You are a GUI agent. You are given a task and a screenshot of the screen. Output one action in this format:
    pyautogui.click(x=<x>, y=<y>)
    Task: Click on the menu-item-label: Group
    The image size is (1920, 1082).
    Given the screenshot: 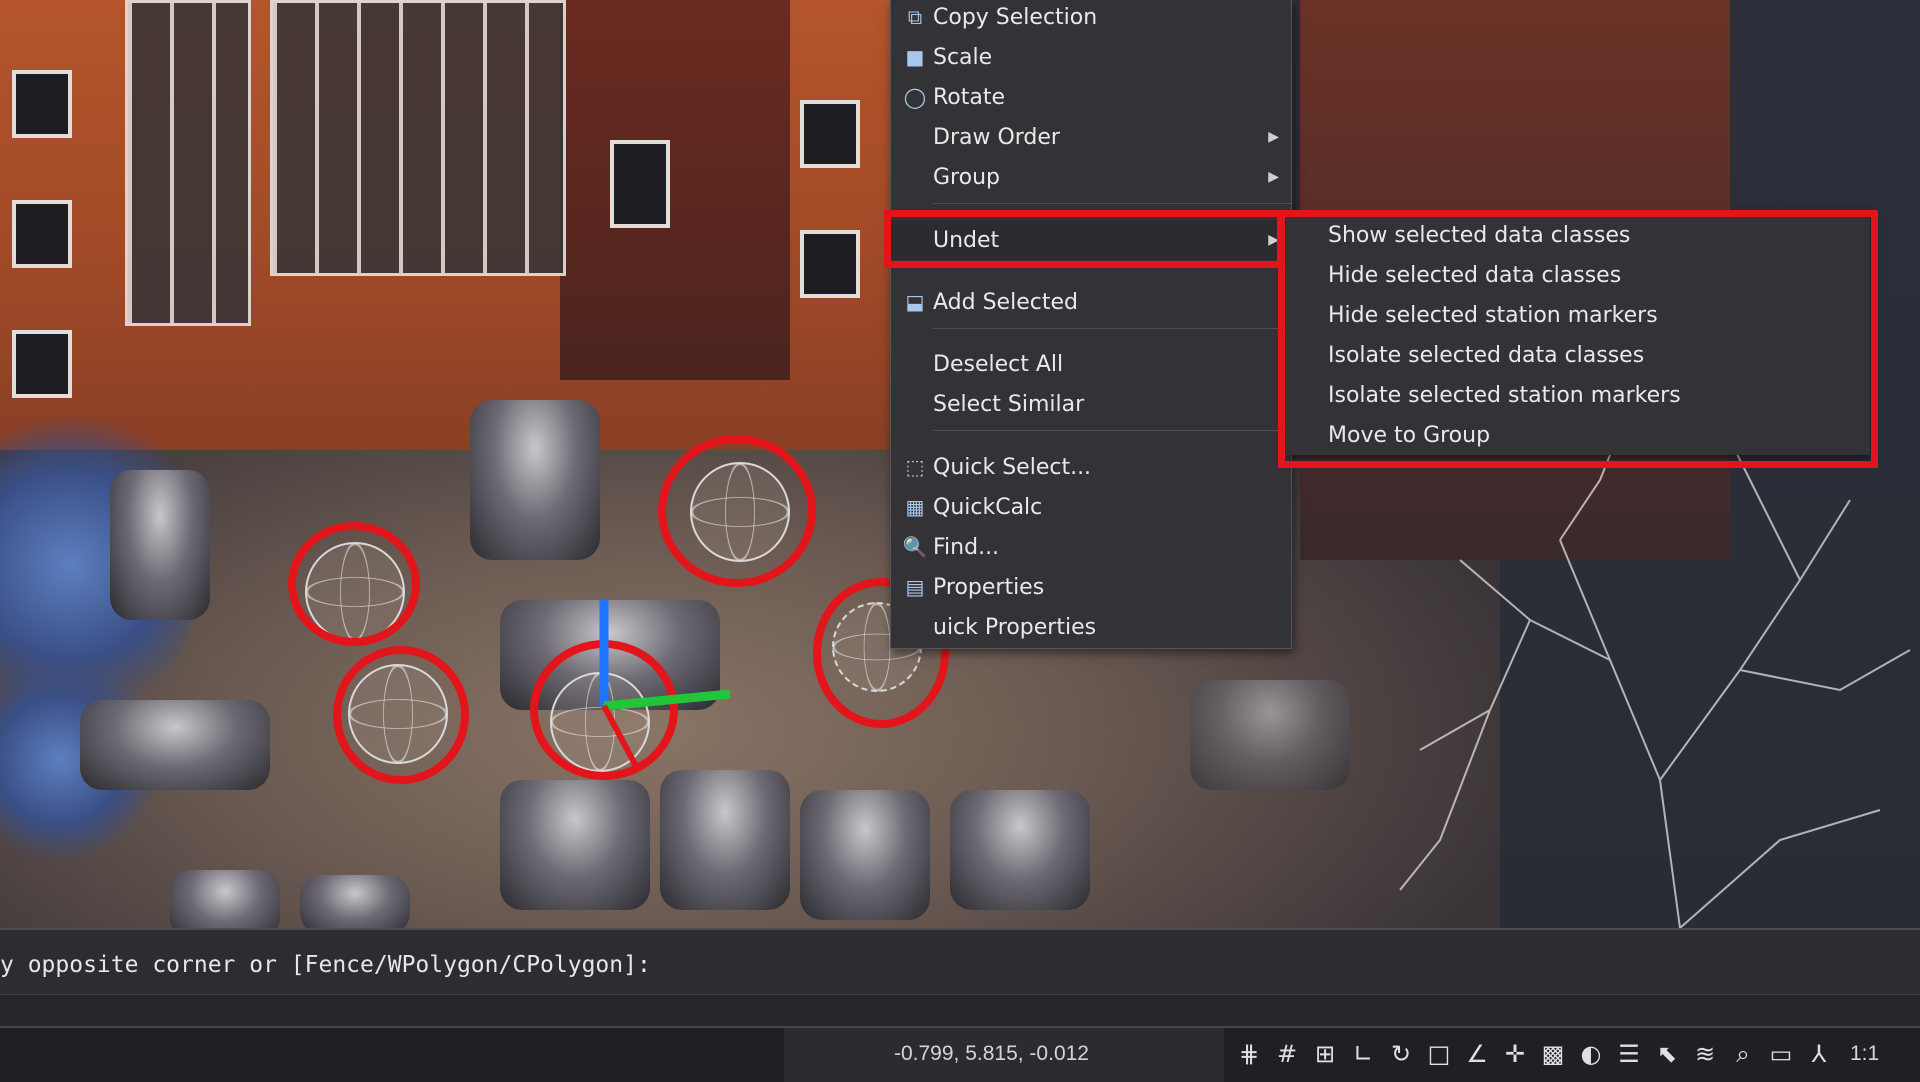 What is the action you would take?
    pyautogui.click(x=966, y=177)
    